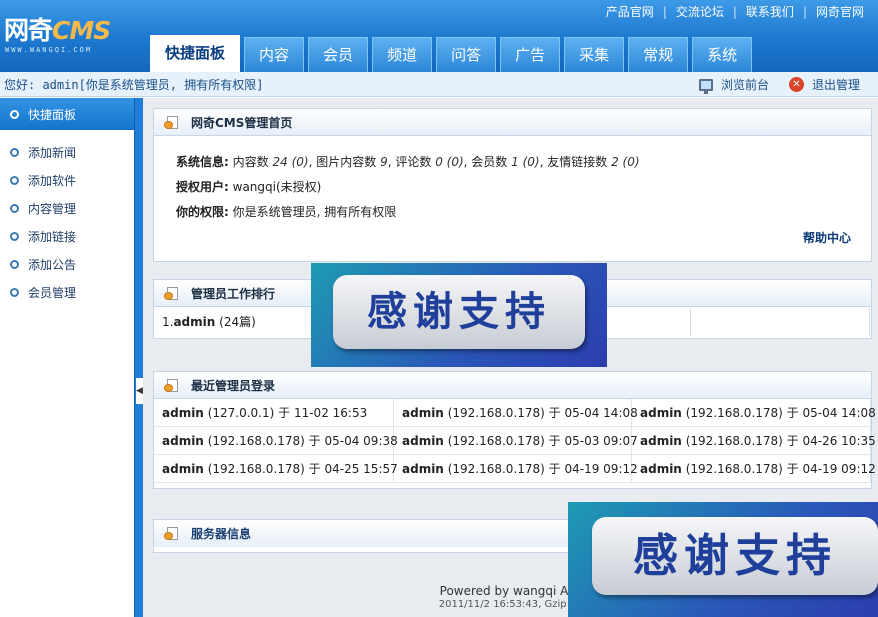 Image resolution: width=878 pixels, height=617 pixels. I want to click on tab-ads: 广告, so click(530, 54).